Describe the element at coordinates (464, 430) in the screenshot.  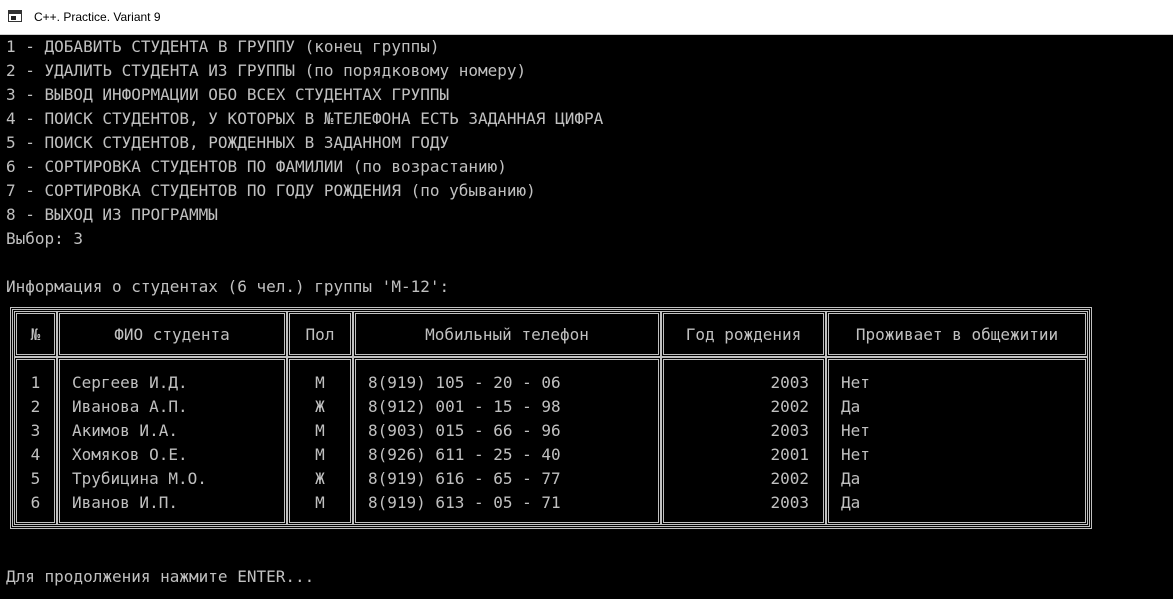
I see `table-cell-phone: 8(903) 015 - 66 - 96` at that location.